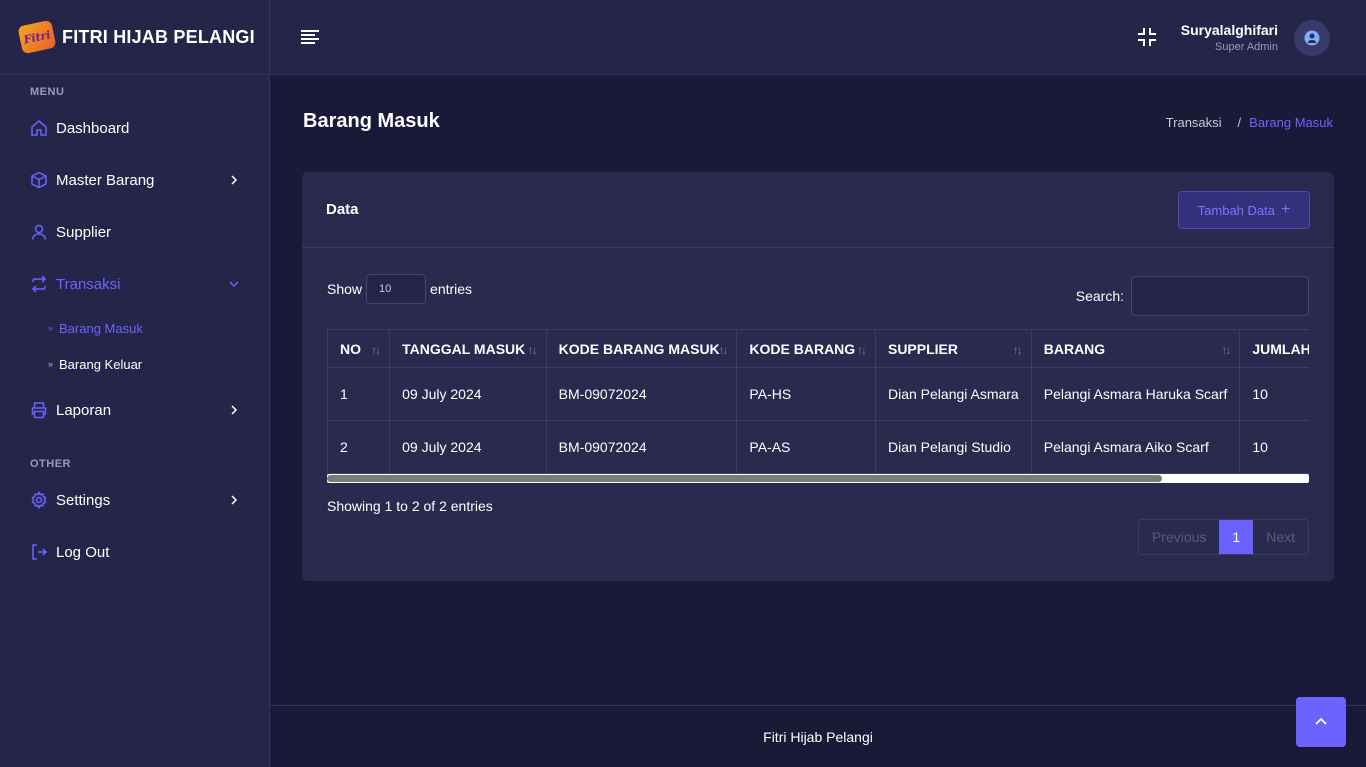 The image size is (1366, 767). What do you see at coordinates (359, 394) in the screenshot?
I see `table-cell: 1` at bounding box center [359, 394].